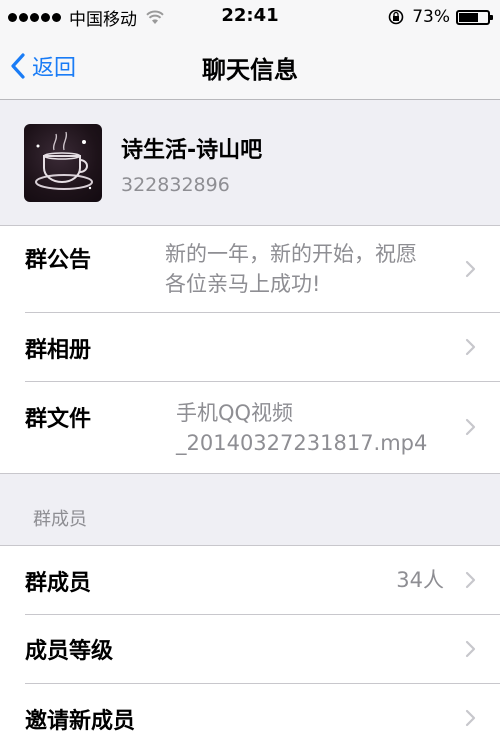  Describe the element at coordinates (243, 284) in the screenshot. I see `announcement-value-line2: 各位亲马上成功!` at that location.